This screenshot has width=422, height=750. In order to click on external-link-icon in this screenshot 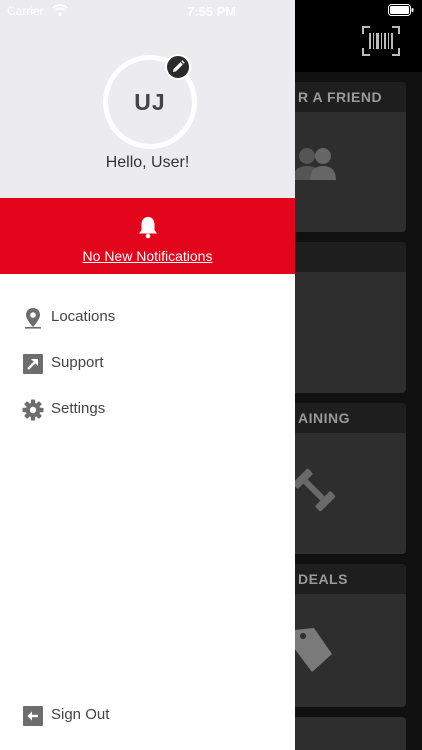, I will do `click(33, 364)`.